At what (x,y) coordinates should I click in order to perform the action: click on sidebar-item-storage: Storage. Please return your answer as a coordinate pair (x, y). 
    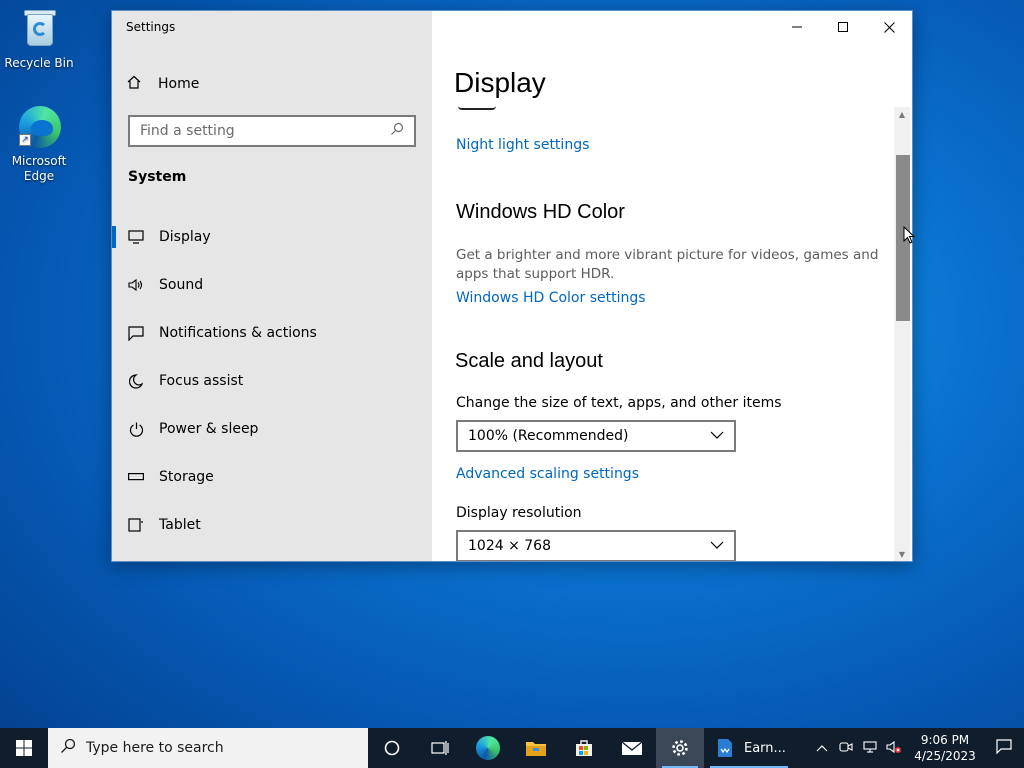
    Looking at the image, I should click on (272, 477).